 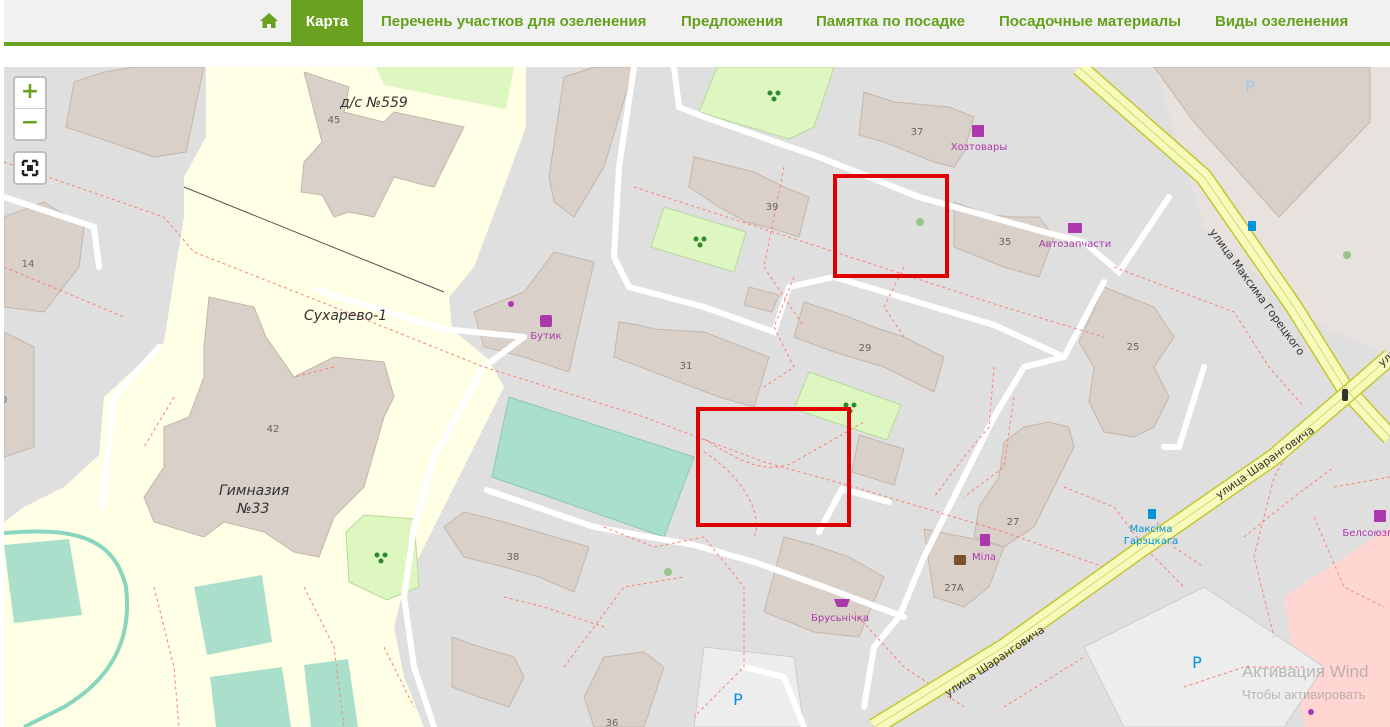 I want to click on bus-stop-label-line2: Гарэцкага, so click(x=1151, y=541).